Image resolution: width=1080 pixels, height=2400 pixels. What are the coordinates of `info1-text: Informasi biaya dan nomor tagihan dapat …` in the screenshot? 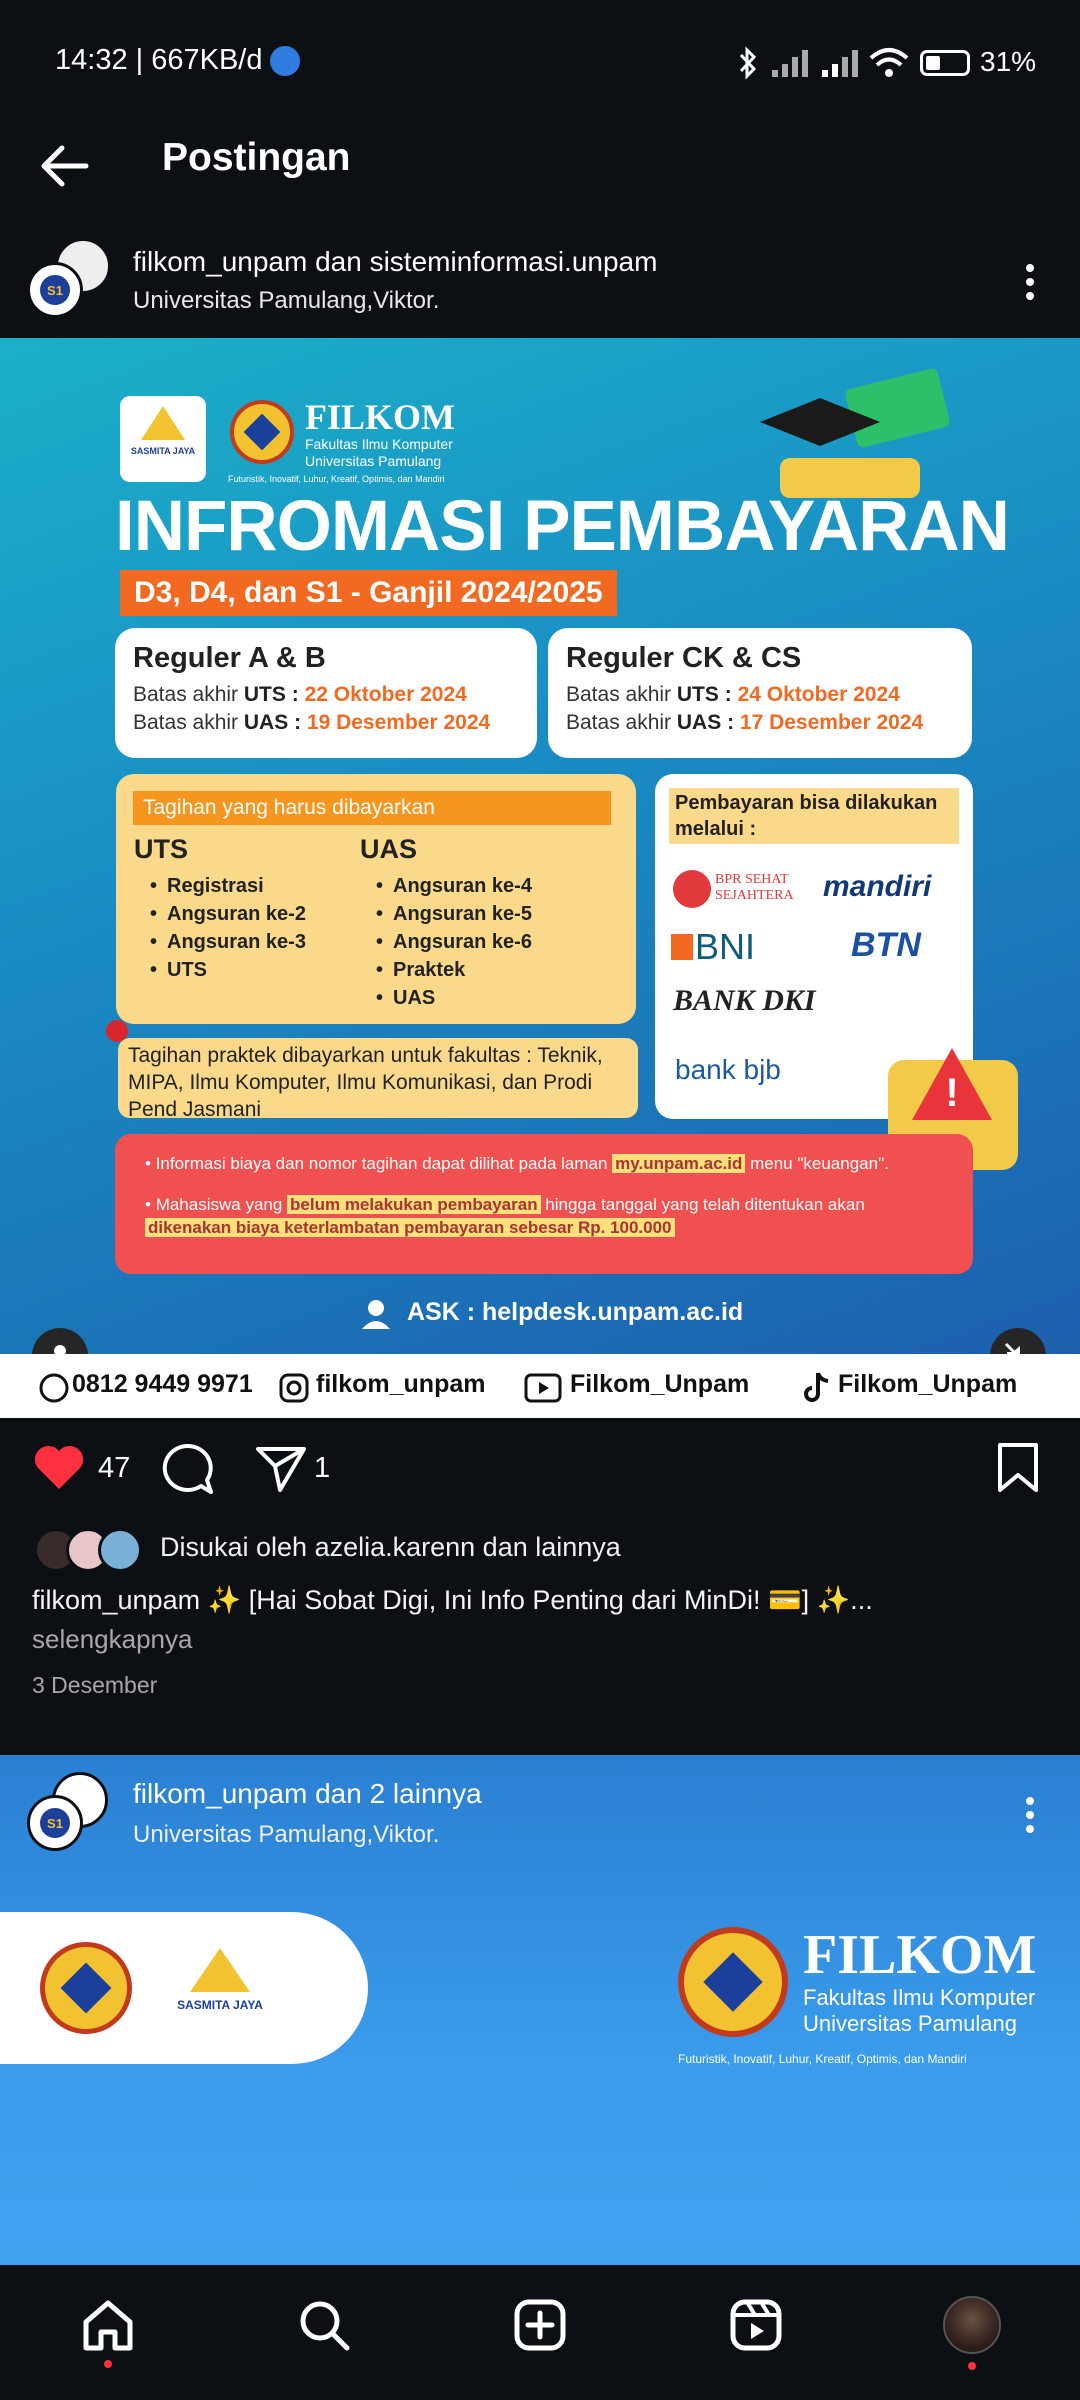 It's located at (384, 1163).